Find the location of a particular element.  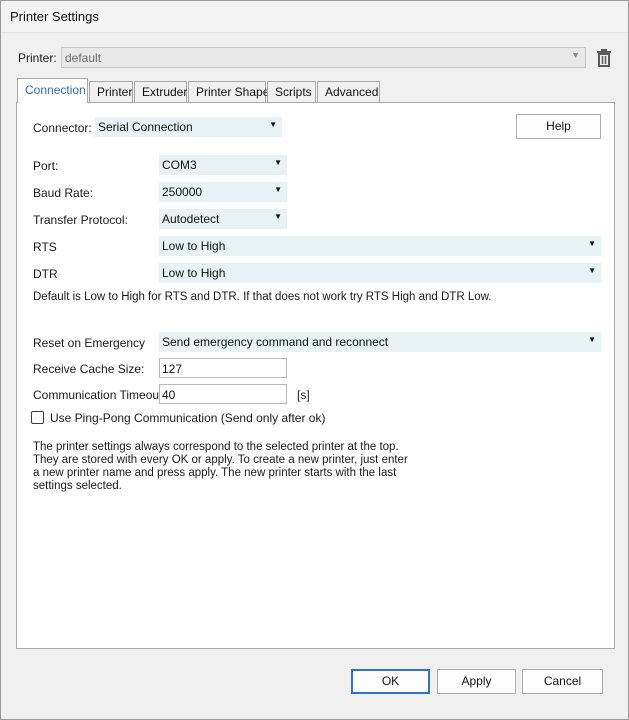

rts-label: RTS is located at coordinates (45, 247).